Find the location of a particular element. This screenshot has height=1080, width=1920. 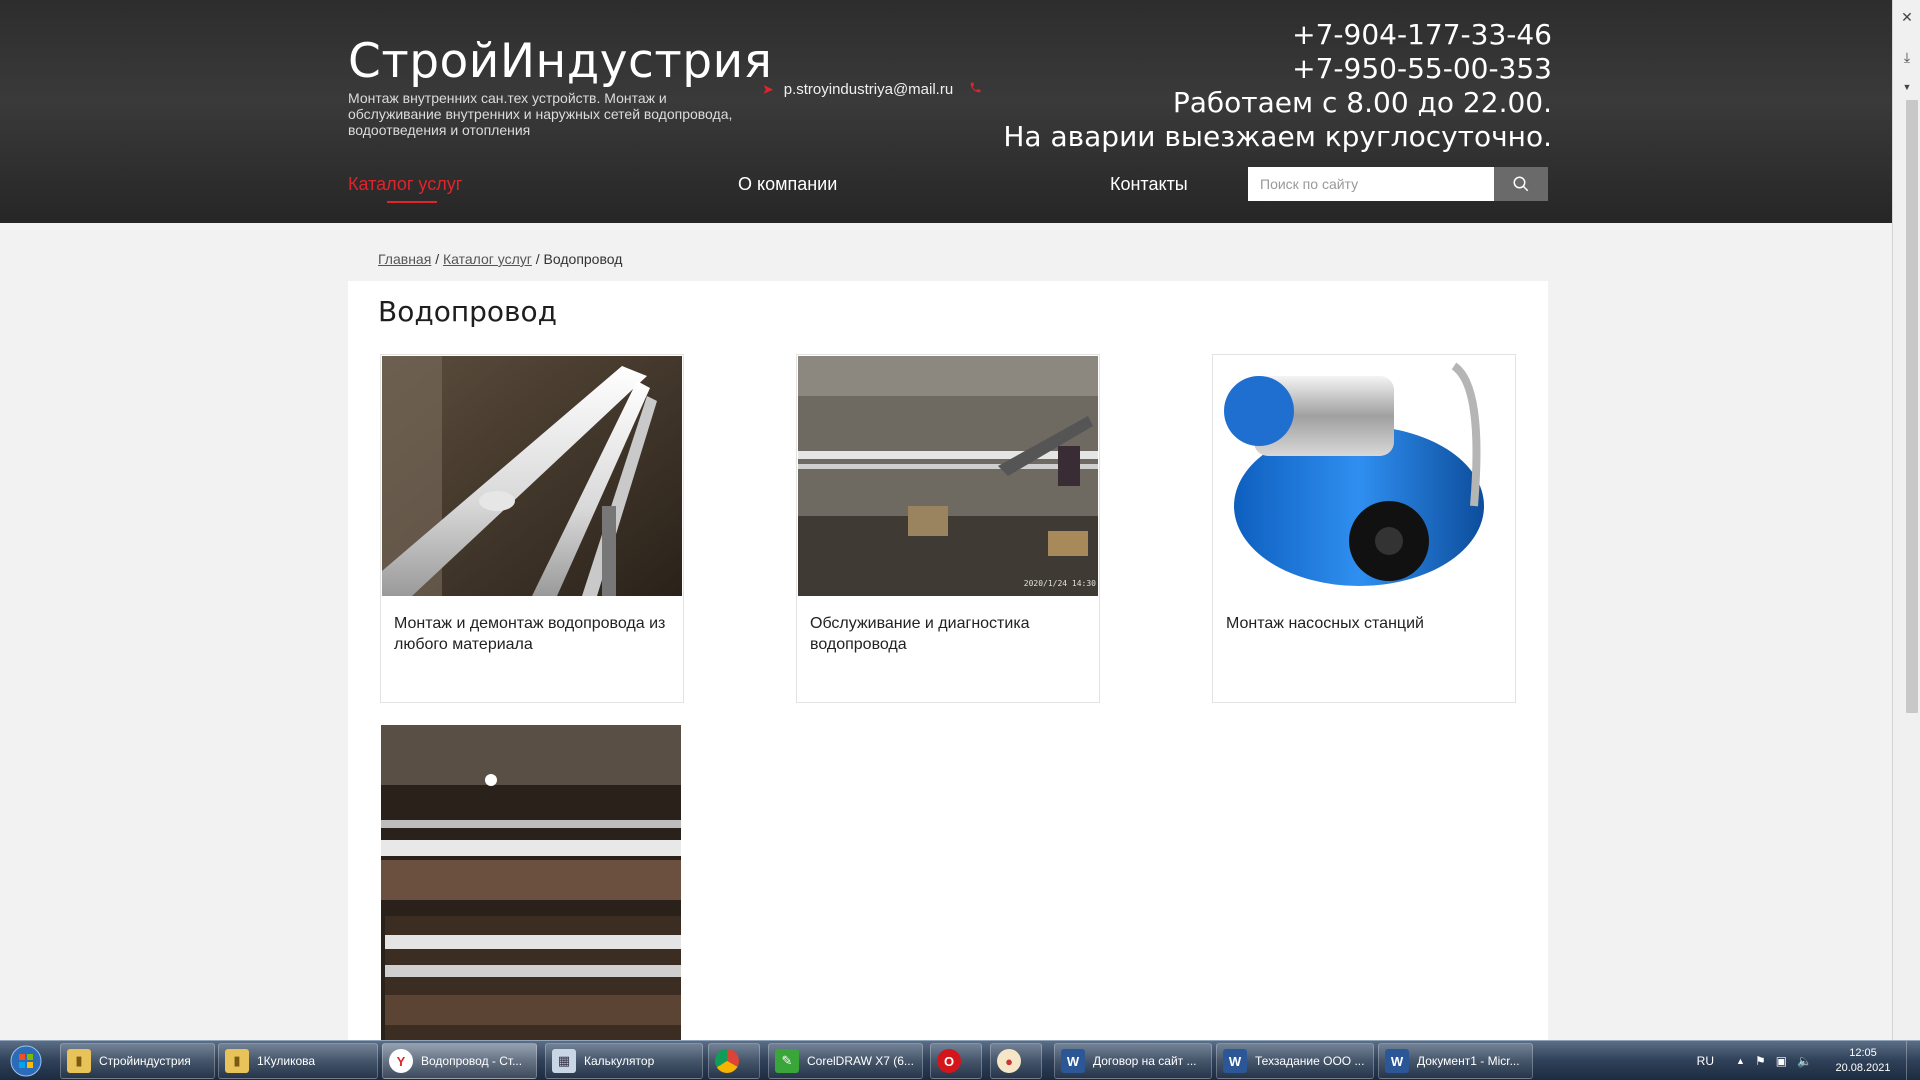

calculator-icon: ▦ is located at coordinates (564, 1061).